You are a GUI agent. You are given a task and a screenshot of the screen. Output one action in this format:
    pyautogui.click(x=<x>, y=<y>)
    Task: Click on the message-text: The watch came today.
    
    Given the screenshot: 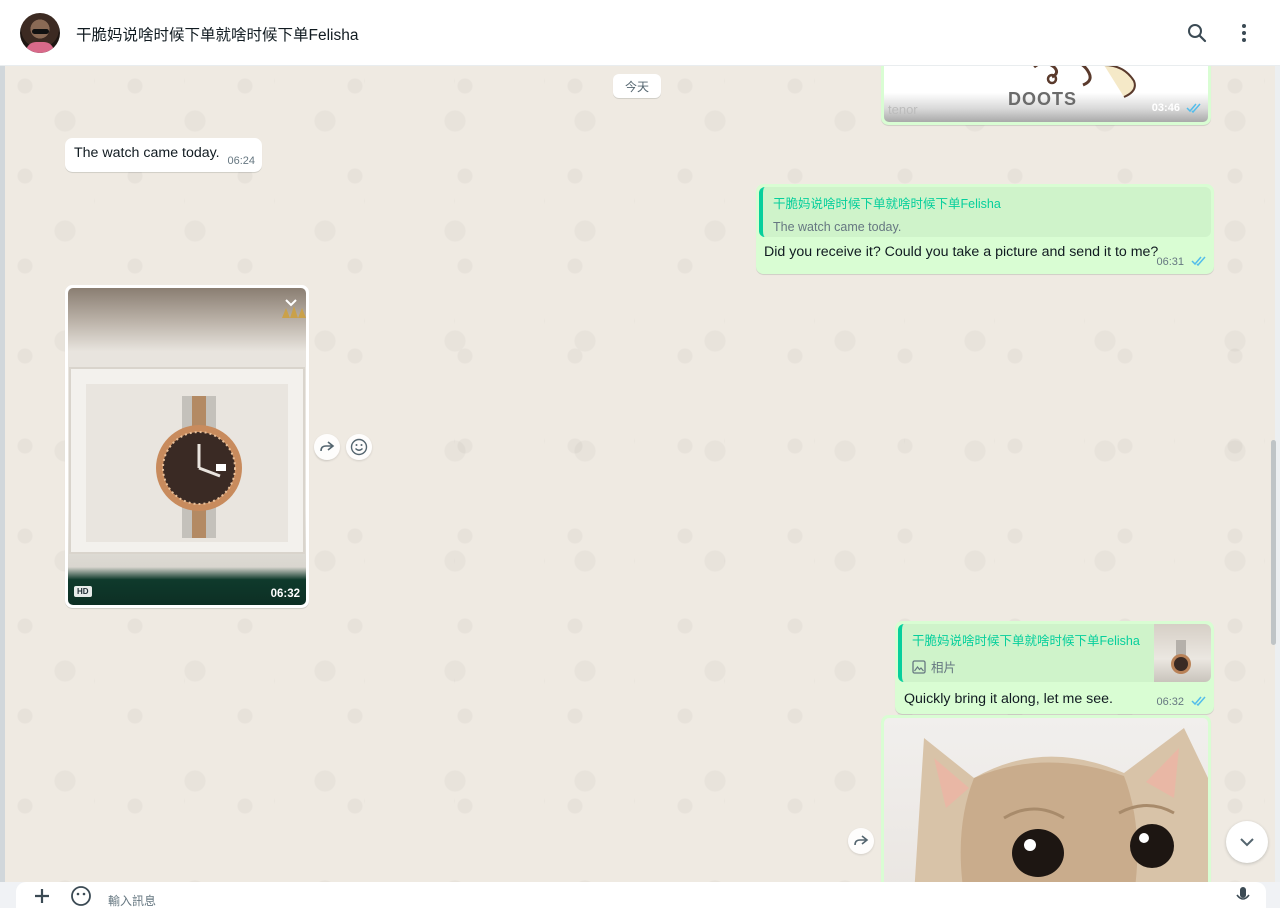 What is the action you would take?
    pyautogui.click(x=147, y=153)
    